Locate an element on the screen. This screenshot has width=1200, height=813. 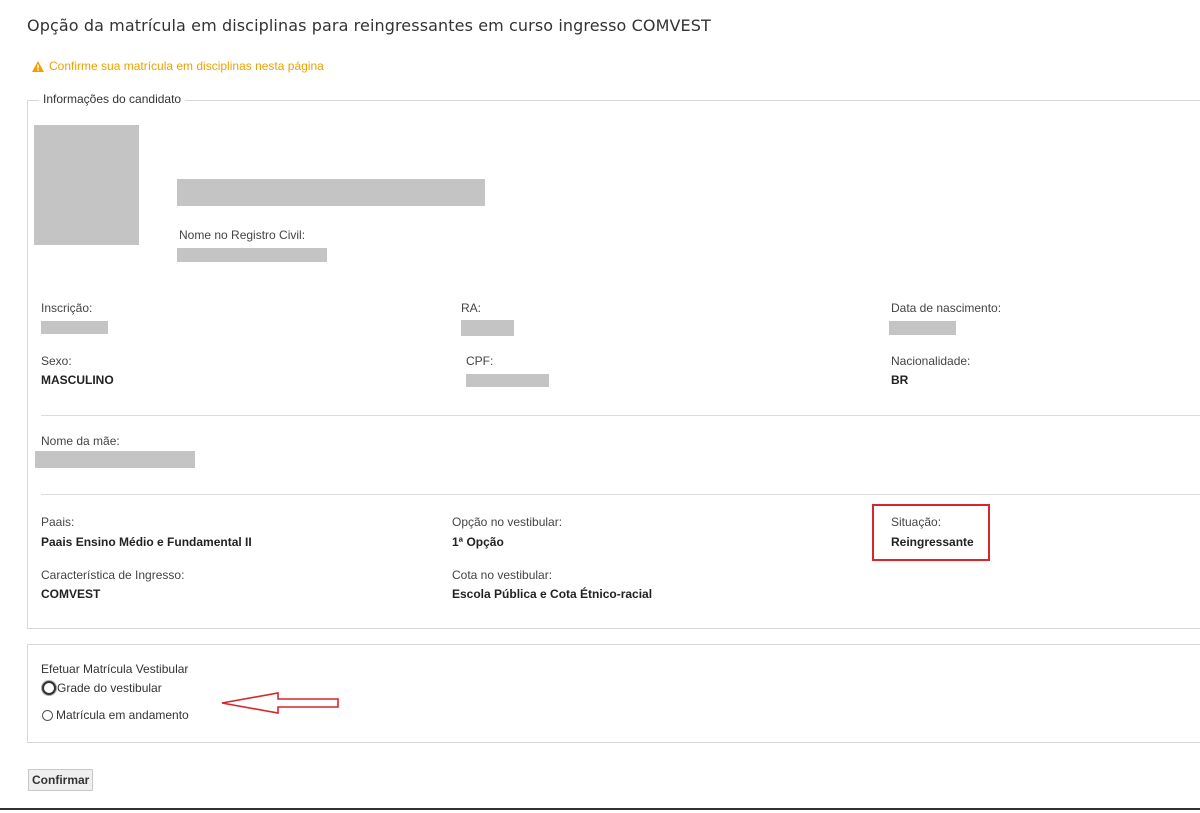
ra-redacted is located at coordinates (487, 328).